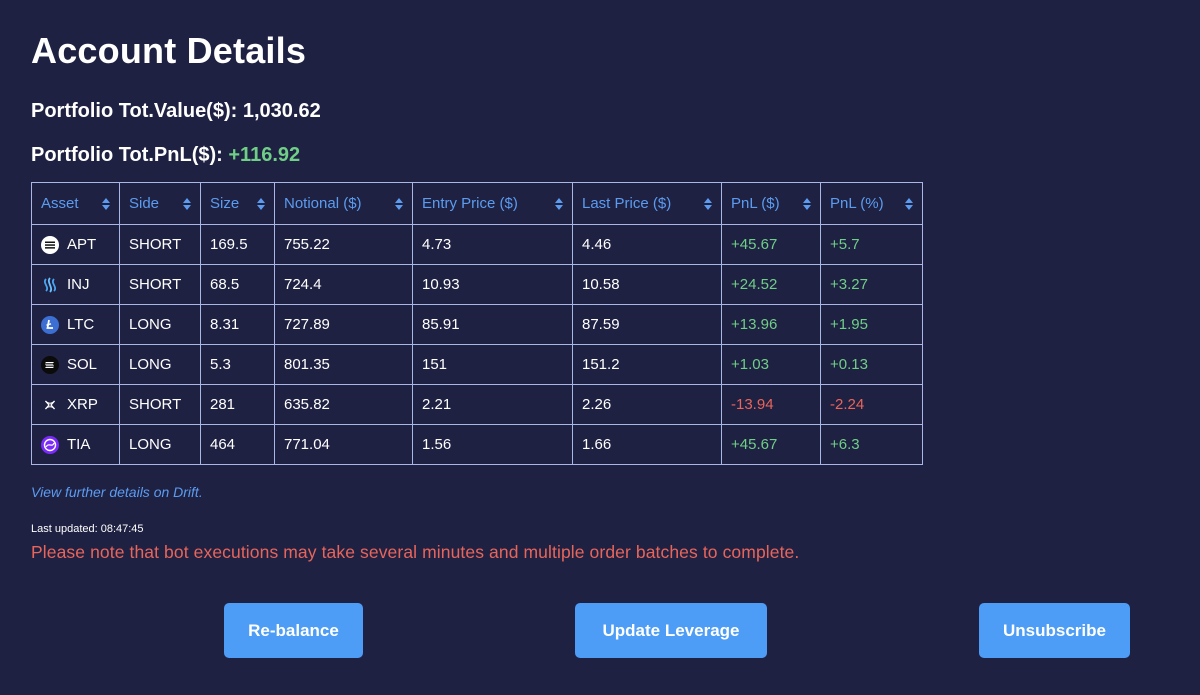 The width and height of the screenshot is (1200, 695). I want to click on entry-price-cell: 85.91, so click(492, 324).